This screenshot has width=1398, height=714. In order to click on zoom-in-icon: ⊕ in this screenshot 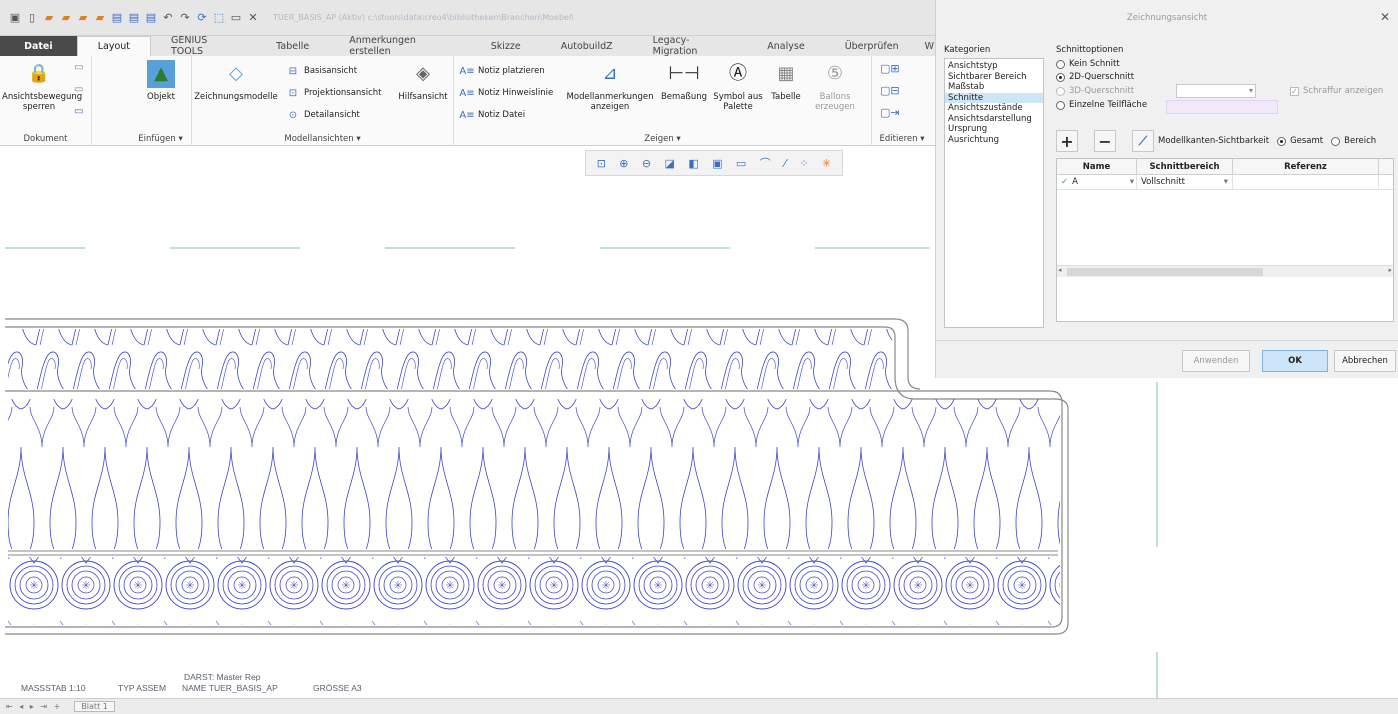, I will do `click(623, 163)`.